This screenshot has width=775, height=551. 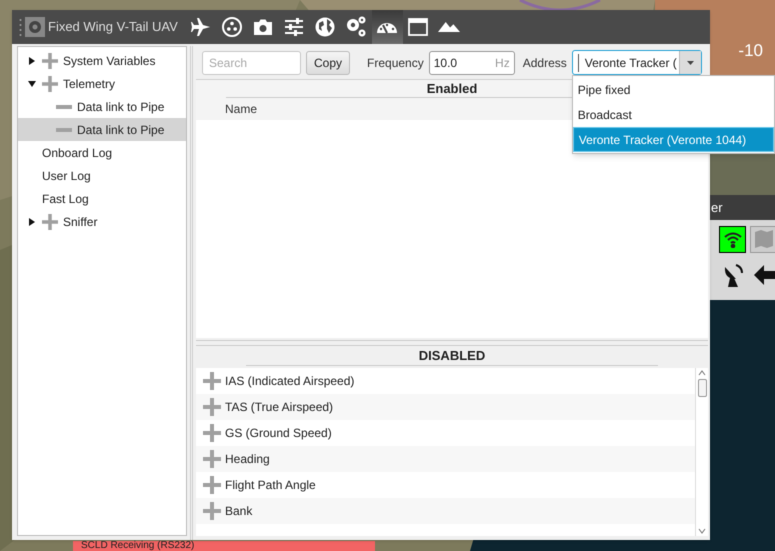 I want to click on wifi-button, so click(x=732, y=239).